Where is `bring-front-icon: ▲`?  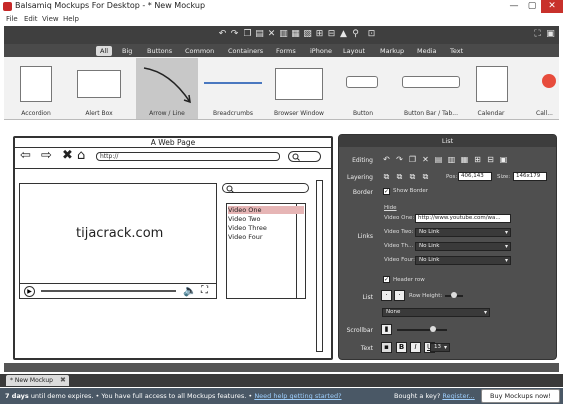
bring-front-icon: ▲ is located at coordinates (343, 34).